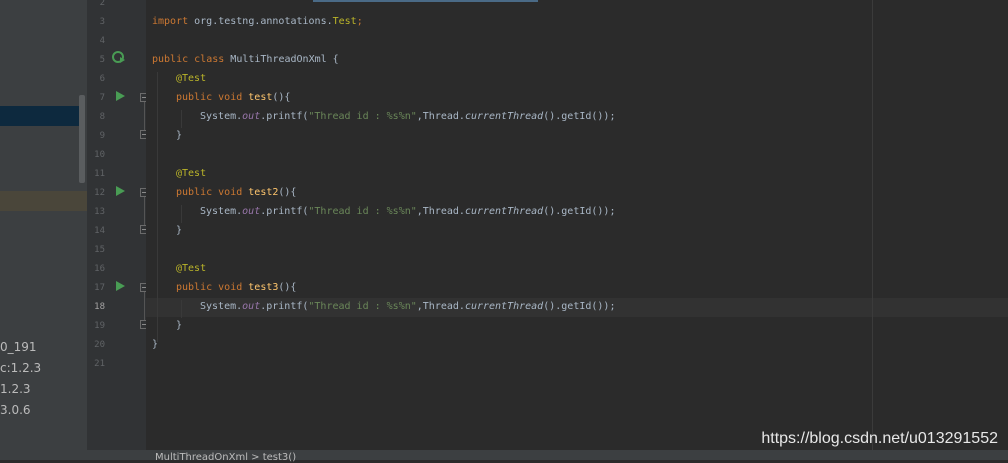  What do you see at coordinates (99, 307) in the screenshot?
I see `line-number-current: 18` at bounding box center [99, 307].